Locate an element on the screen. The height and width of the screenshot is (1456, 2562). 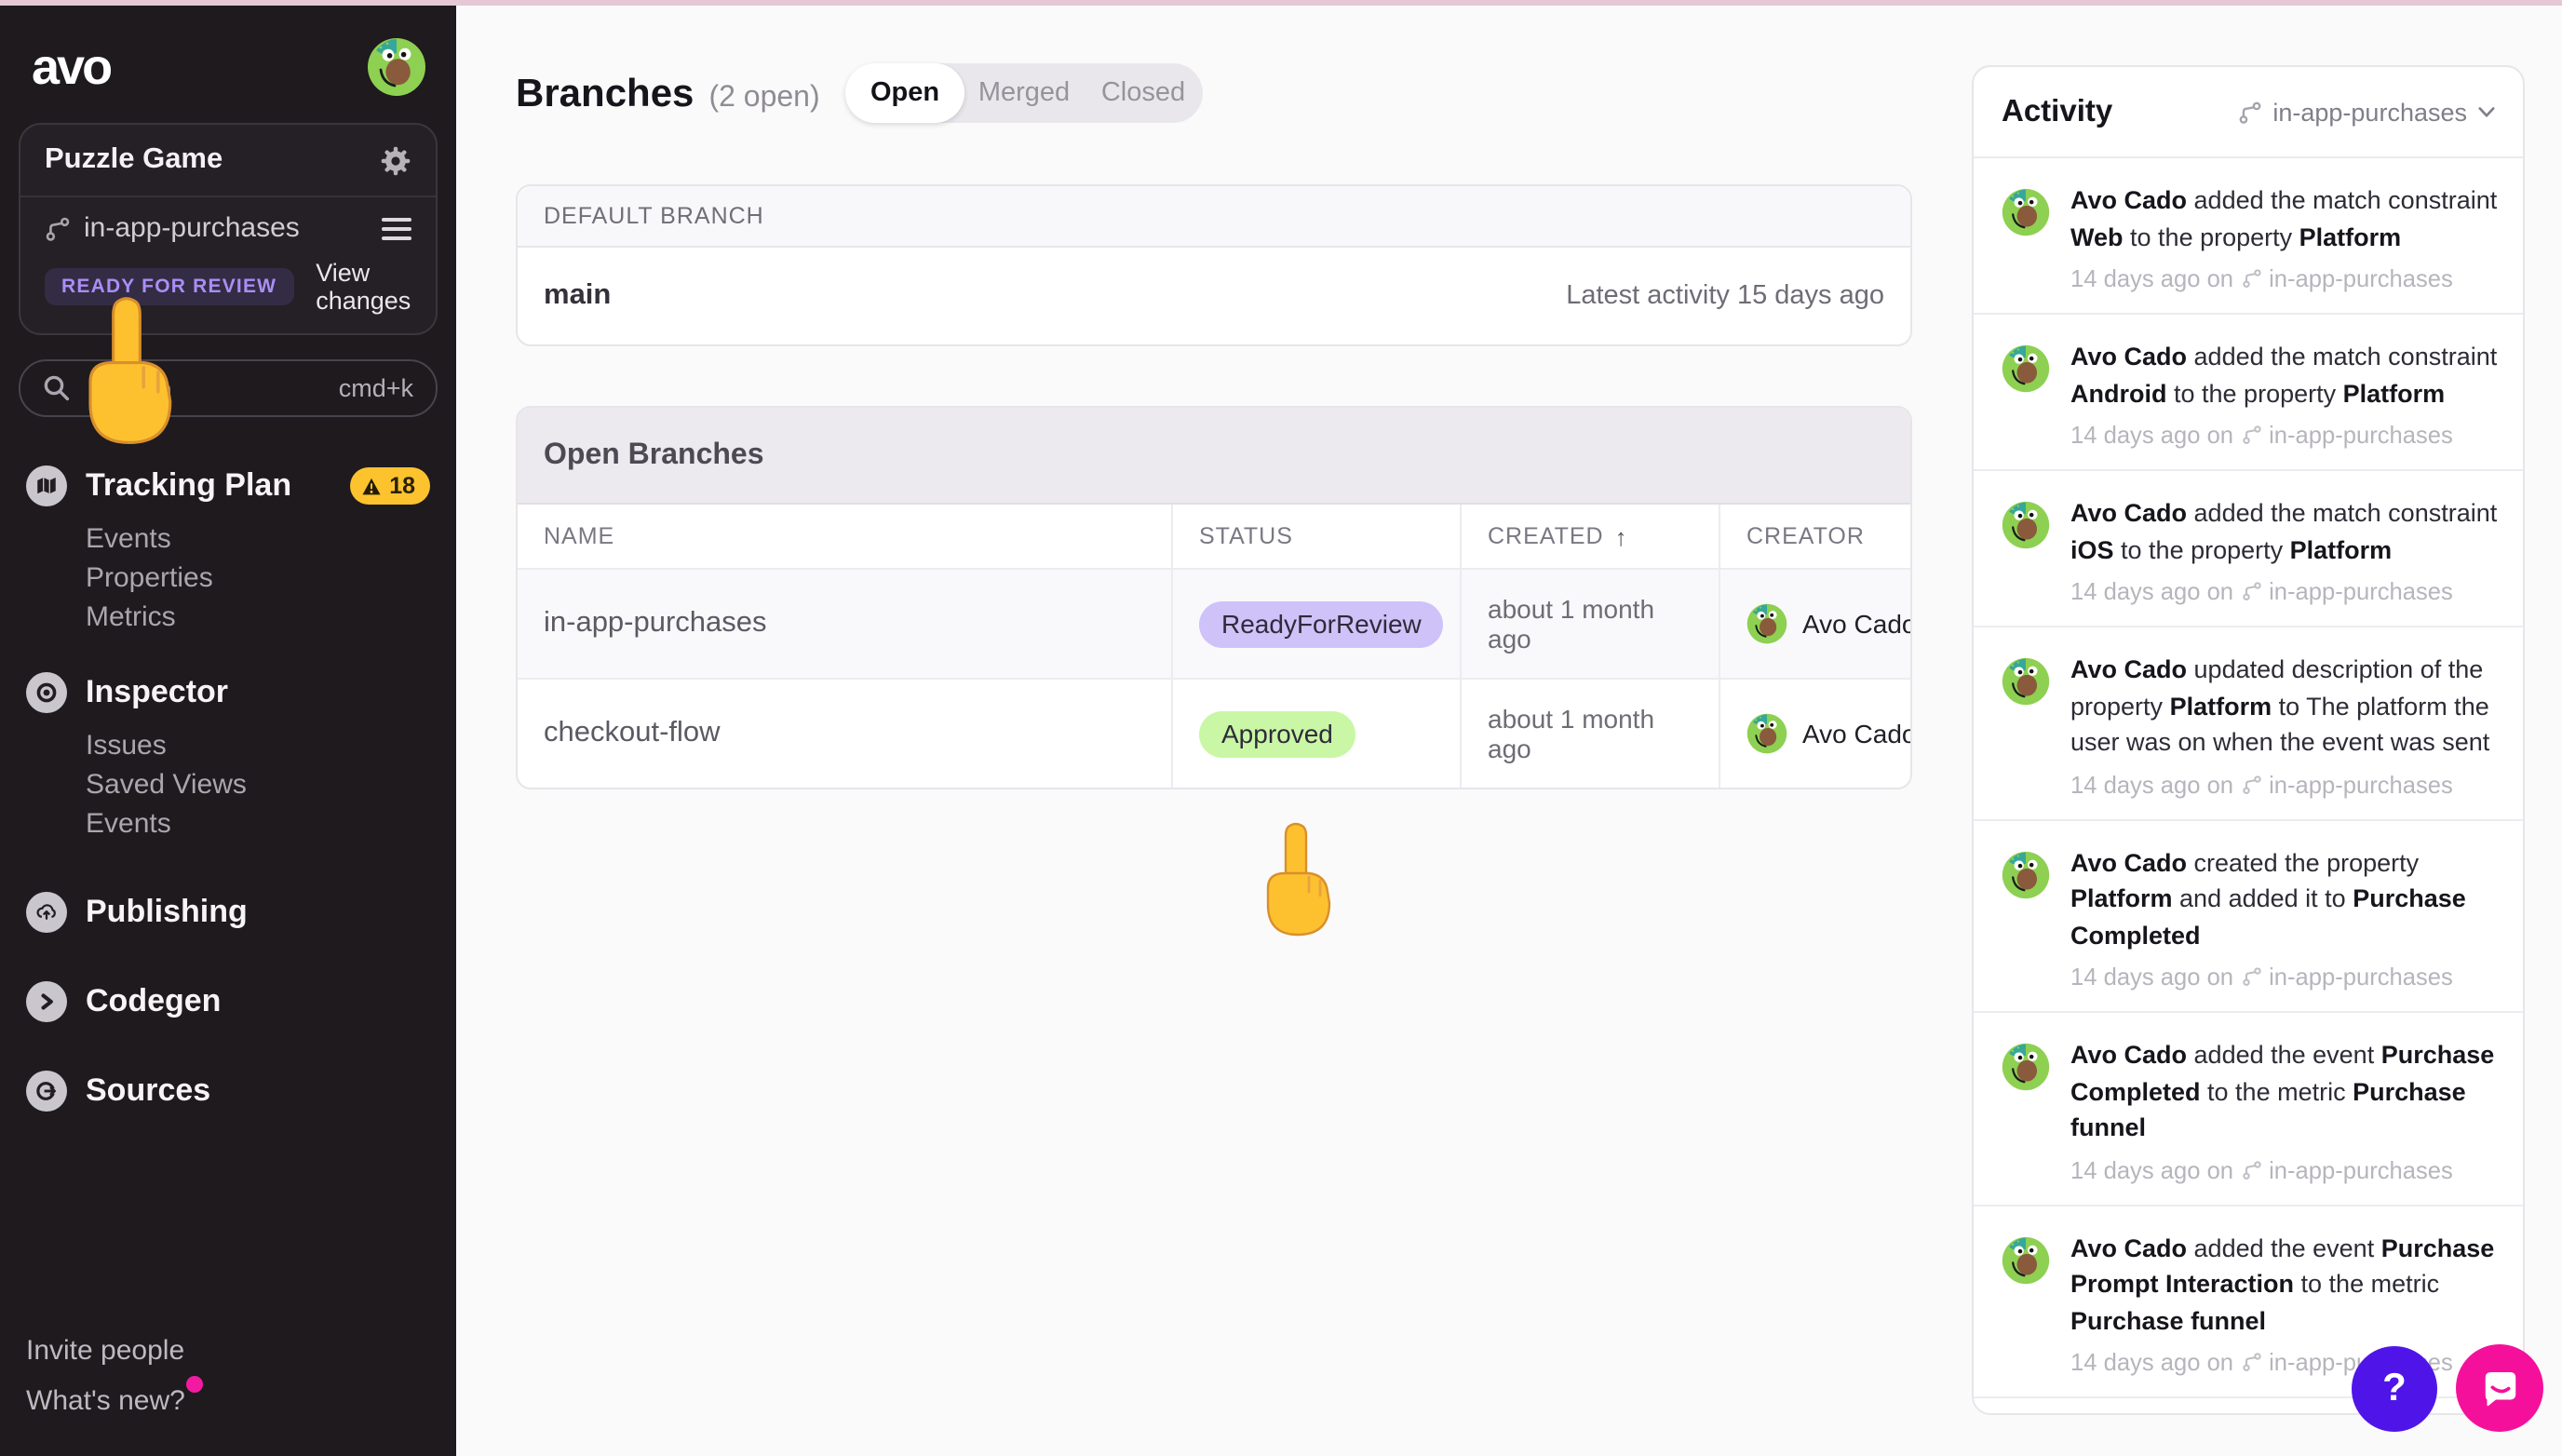
sidebar-item-tracking-plan: Tracking Plan 18 is located at coordinates (228, 485).